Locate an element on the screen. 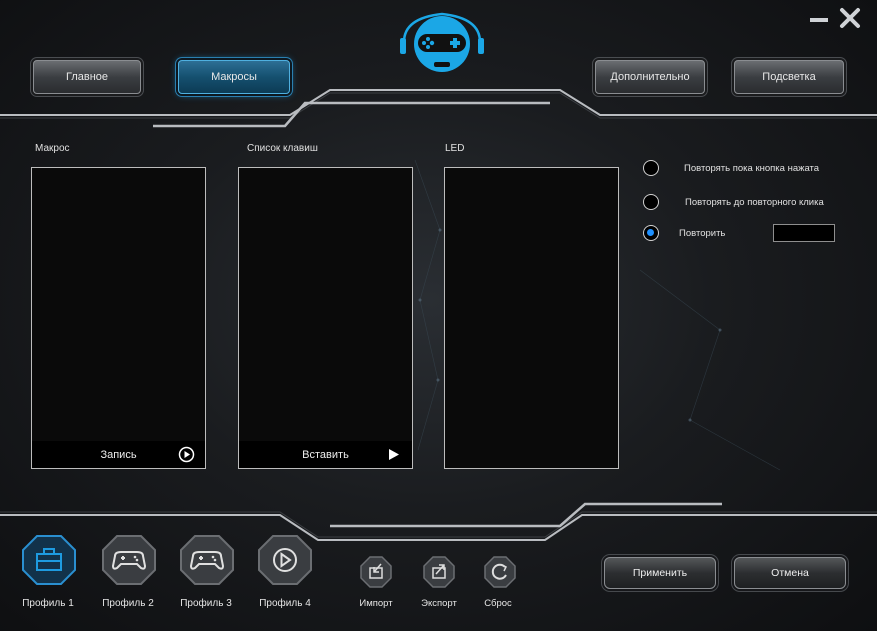  key-list-panel: Вставить is located at coordinates (325, 318).